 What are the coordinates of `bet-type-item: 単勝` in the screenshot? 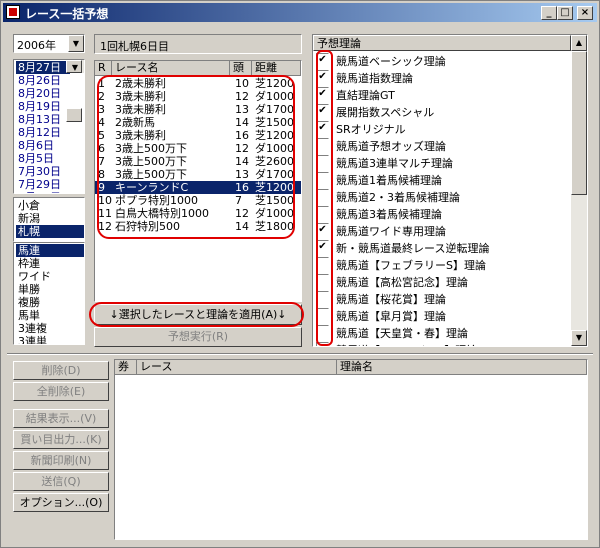 It's located at (50, 289).